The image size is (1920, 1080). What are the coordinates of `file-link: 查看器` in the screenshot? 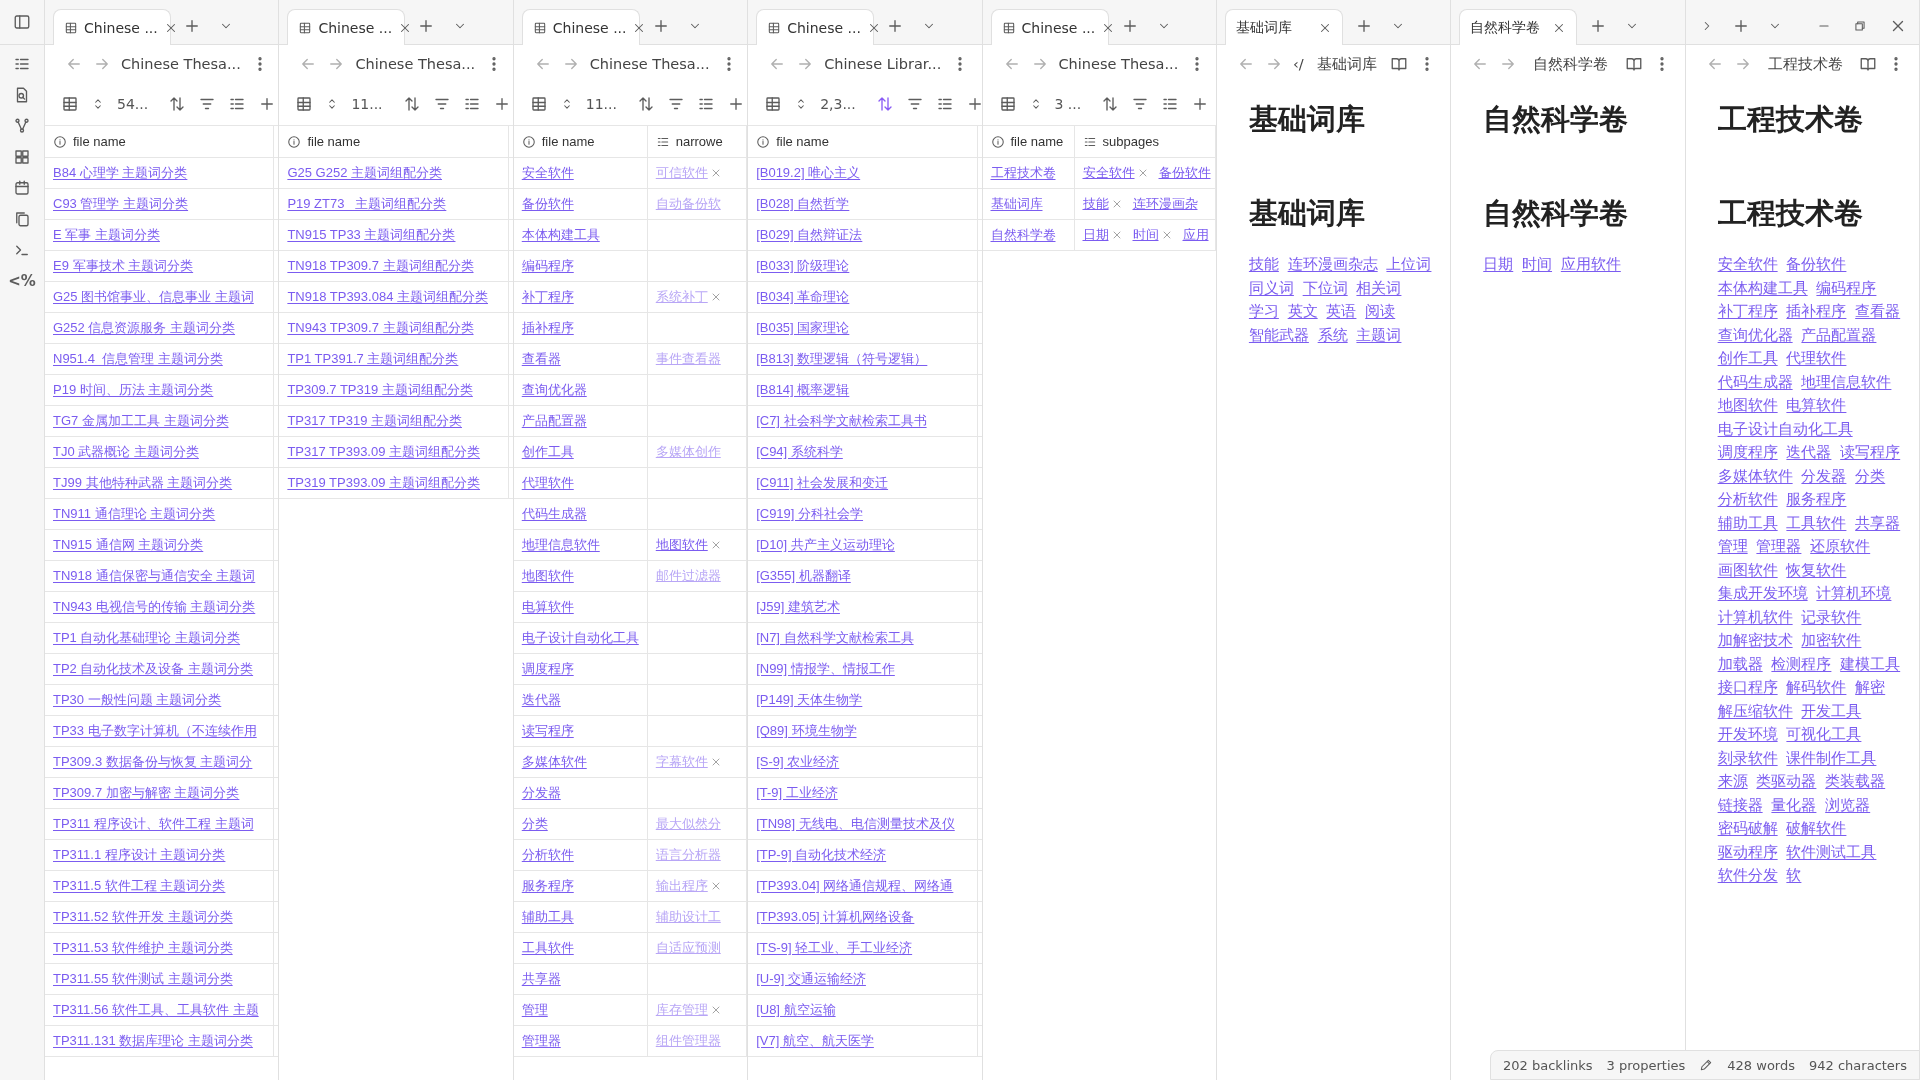 It's located at (541, 359).